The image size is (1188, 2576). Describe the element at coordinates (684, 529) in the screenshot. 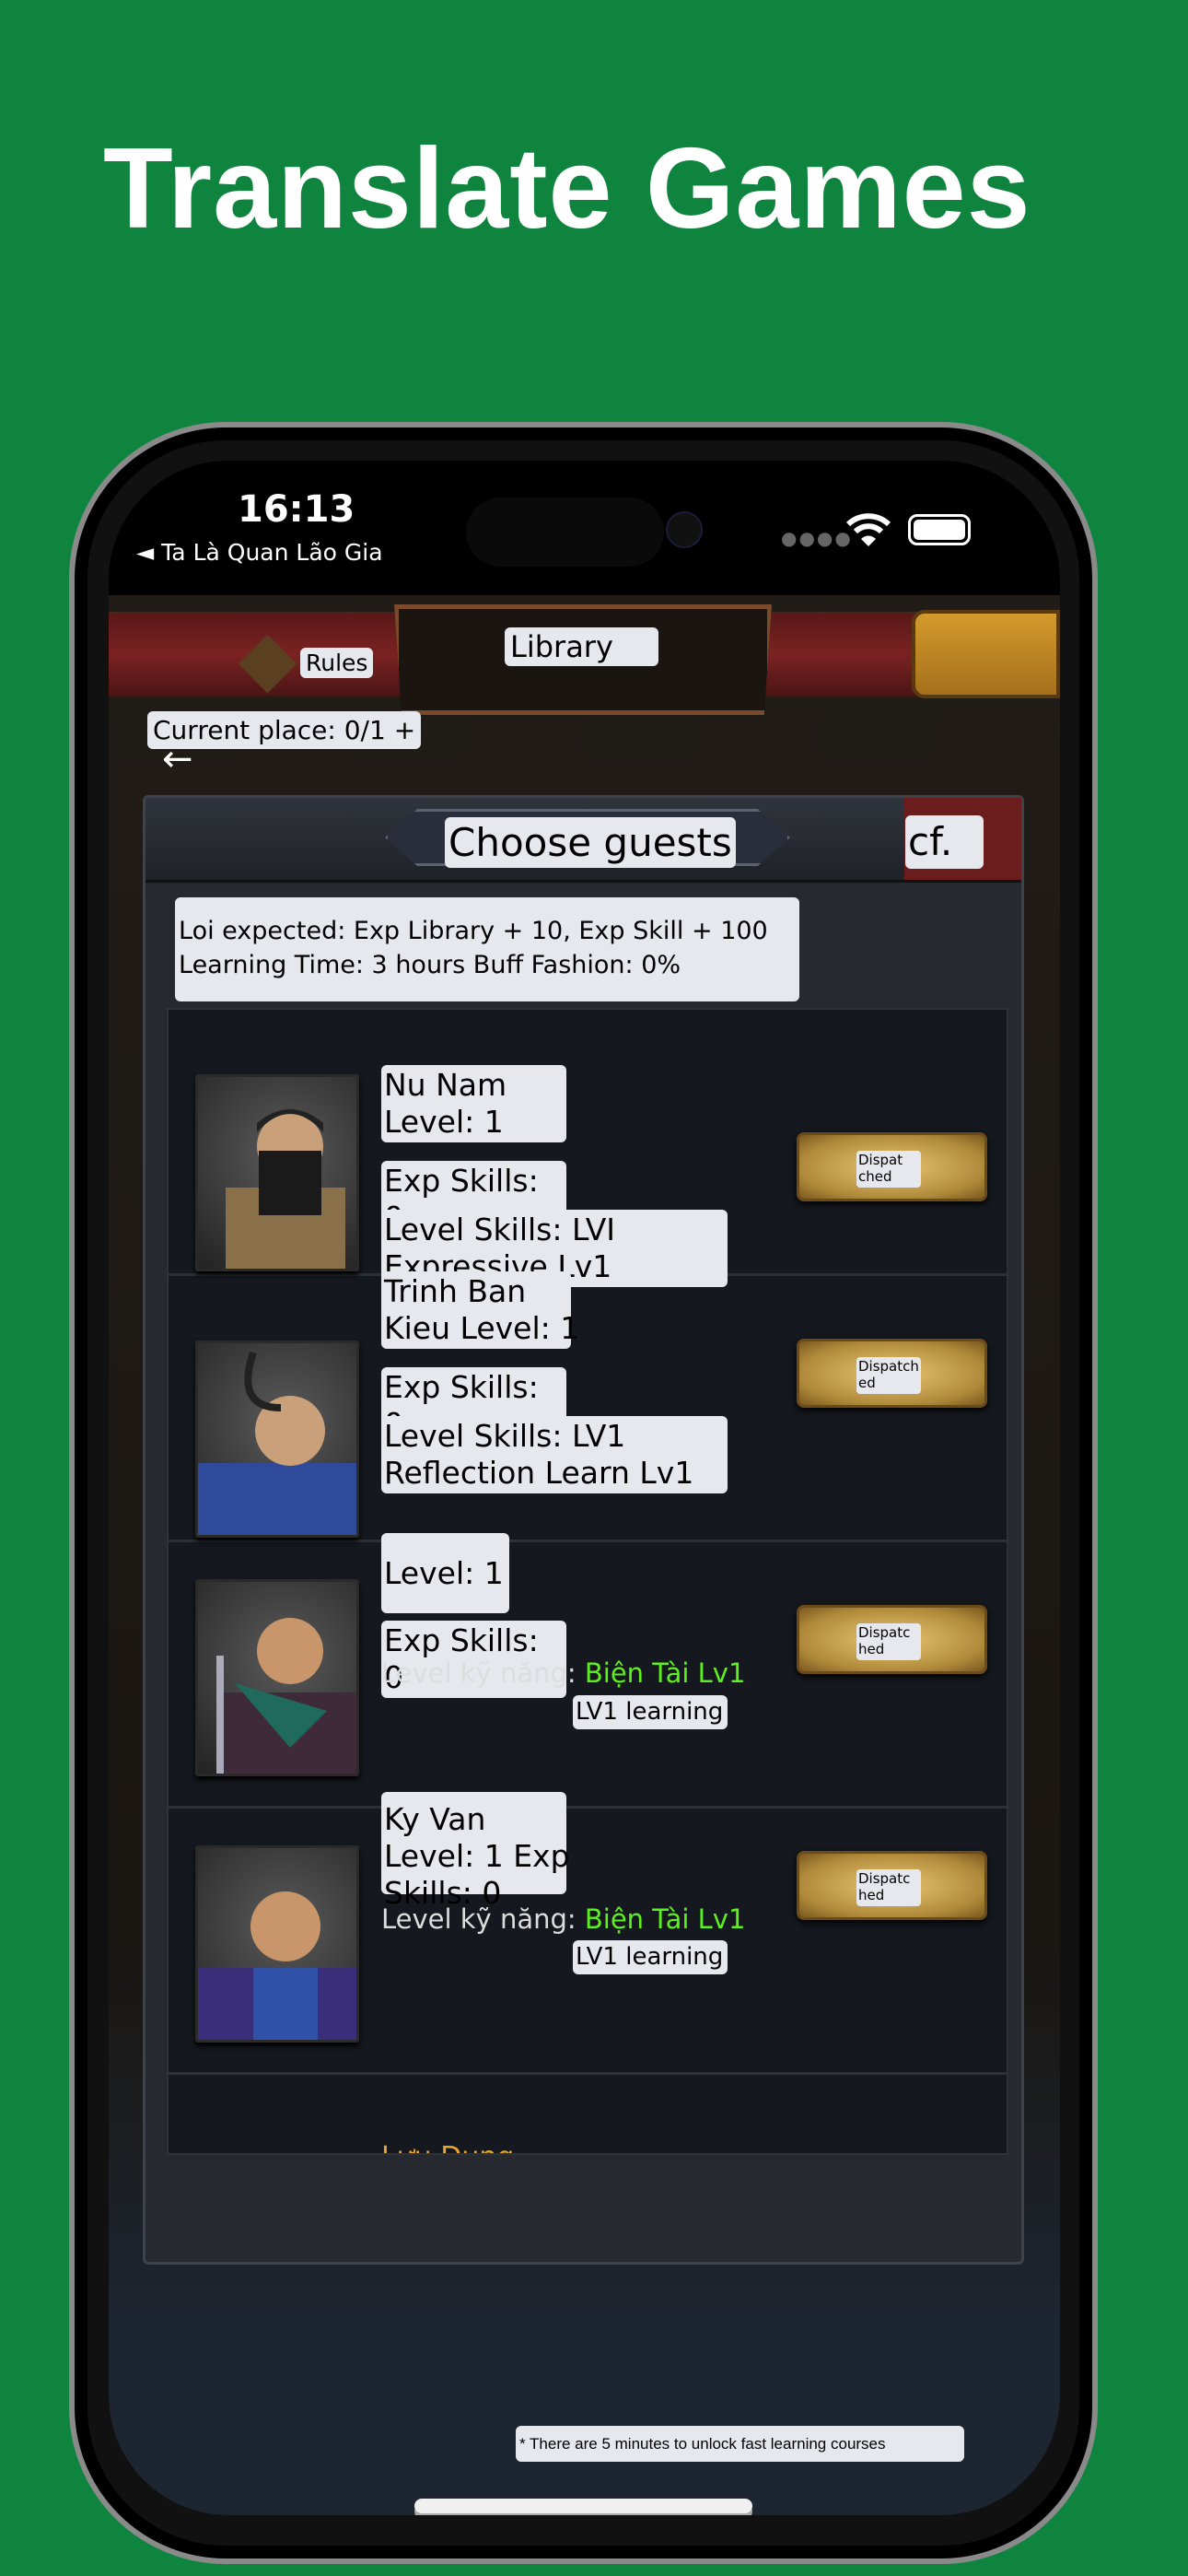

I see `camera-icon` at that location.